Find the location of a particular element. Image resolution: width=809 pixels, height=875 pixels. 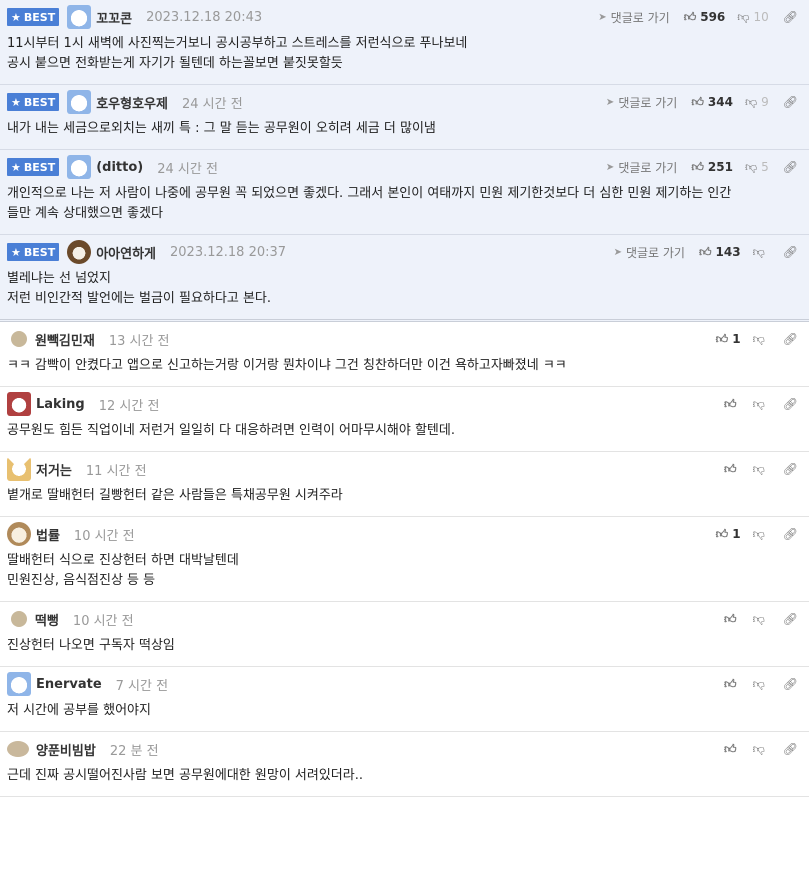

timestamp: 11 시간 전 is located at coordinates (116, 471).